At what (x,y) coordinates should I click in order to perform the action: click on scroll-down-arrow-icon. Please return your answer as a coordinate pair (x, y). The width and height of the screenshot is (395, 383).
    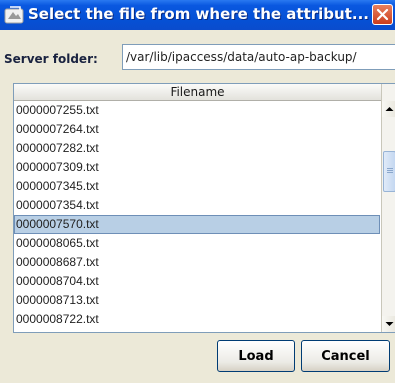
    Looking at the image, I should click on (389, 324).